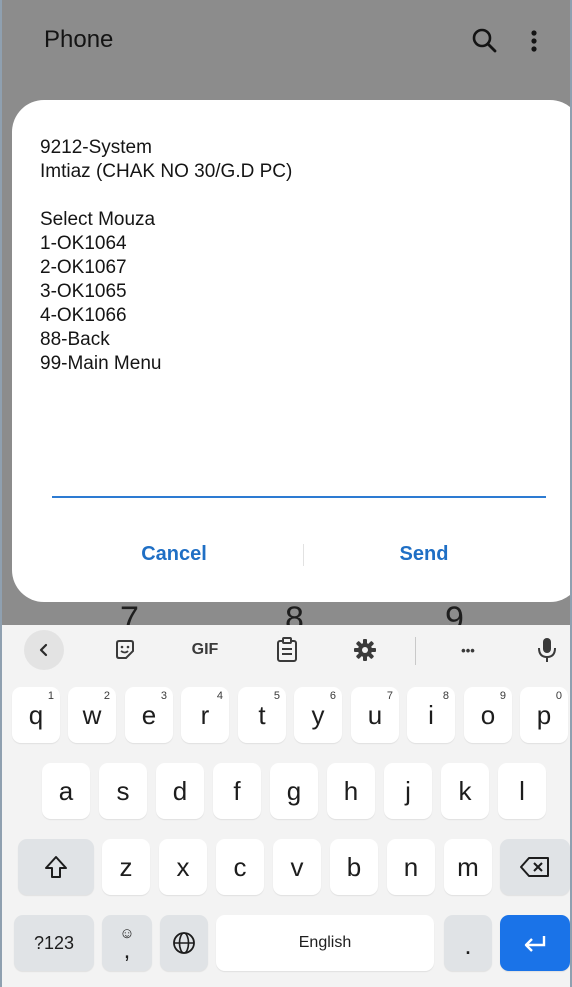 The width and height of the screenshot is (572, 987). Describe the element at coordinates (96, 147) in the screenshot. I see `message-line: 9212-System` at that location.